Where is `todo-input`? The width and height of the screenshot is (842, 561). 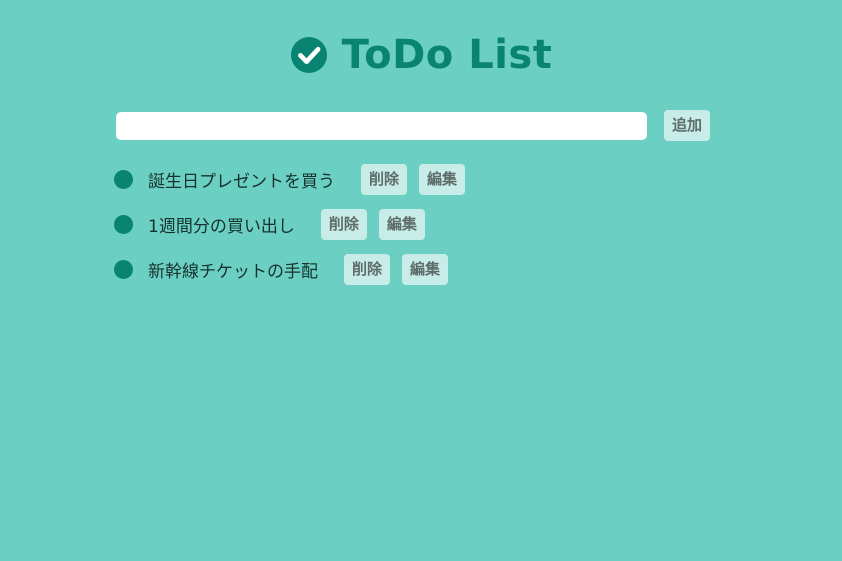 todo-input is located at coordinates (381, 125).